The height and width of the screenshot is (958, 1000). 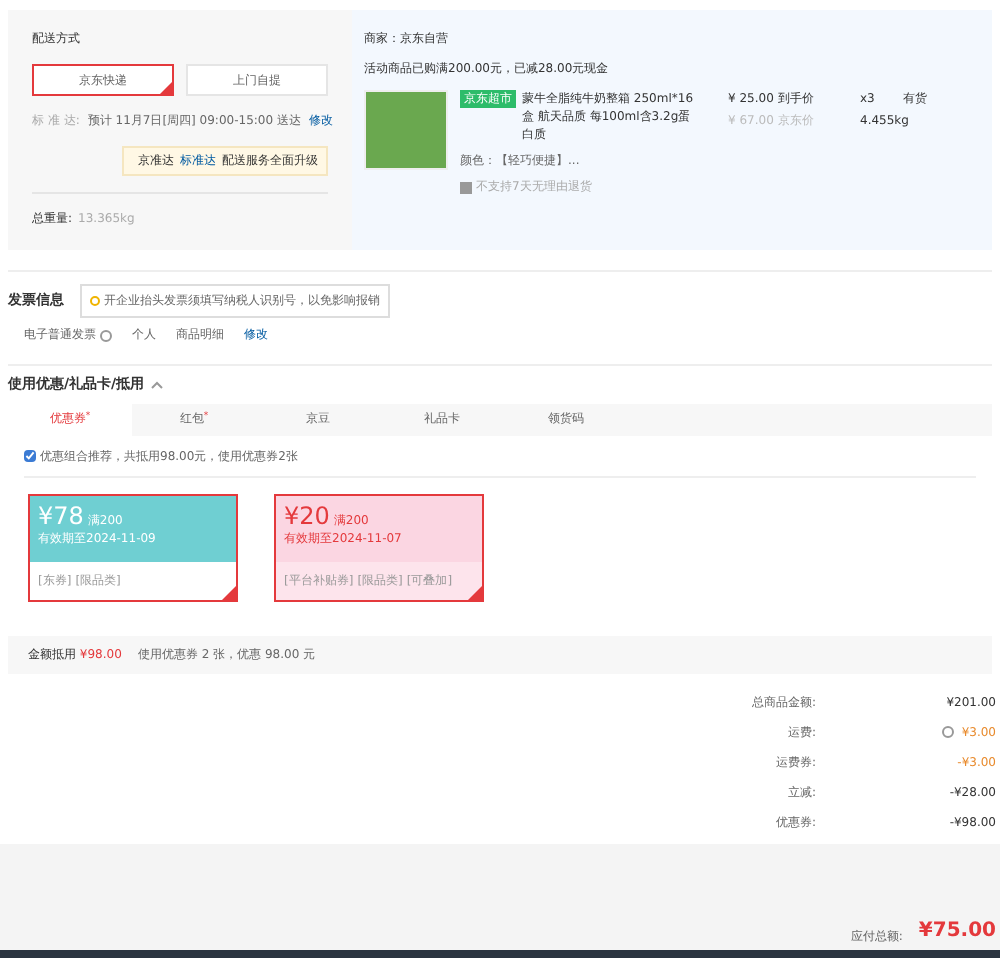 What do you see at coordinates (466, 187) in the screenshot?
I see `return-icon` at bounding box center [466, 187].